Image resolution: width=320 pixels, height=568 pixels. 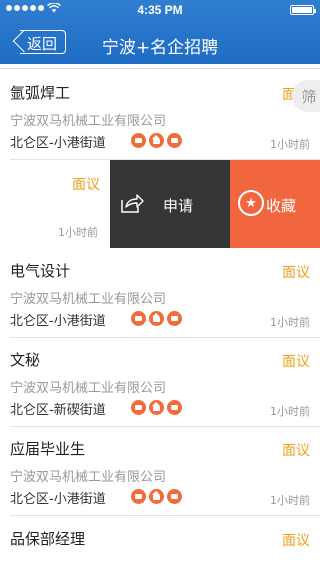 I want to click on status-time: 4:35 PM, so click(x=160, y=10).